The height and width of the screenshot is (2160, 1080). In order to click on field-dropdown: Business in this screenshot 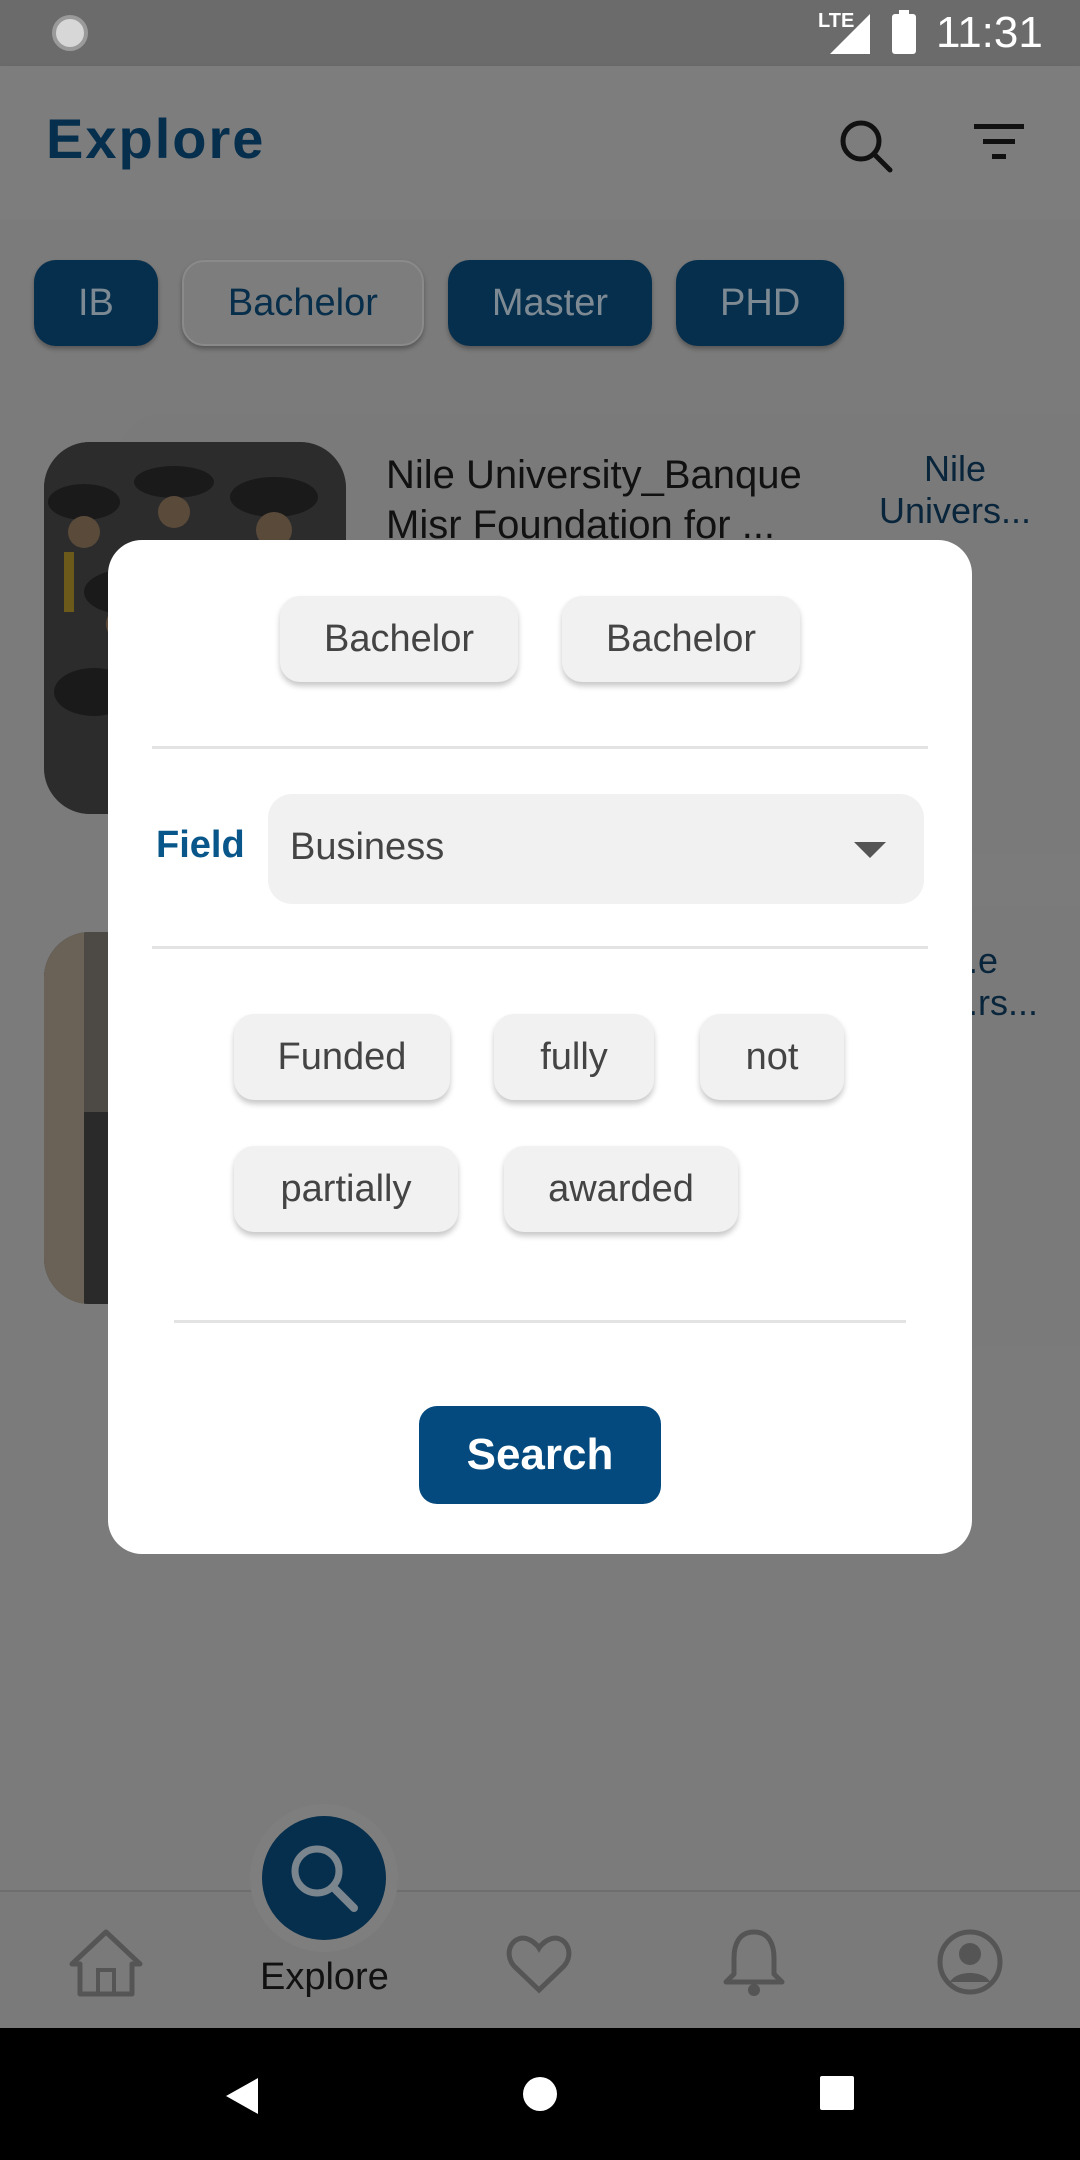, I will do `click(596, 849)`.